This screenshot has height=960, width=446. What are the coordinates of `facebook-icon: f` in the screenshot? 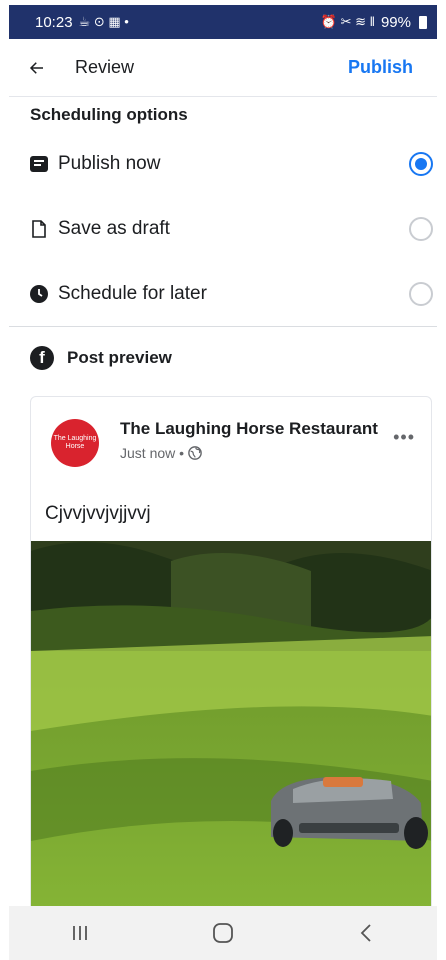 It's located at (42, 358).